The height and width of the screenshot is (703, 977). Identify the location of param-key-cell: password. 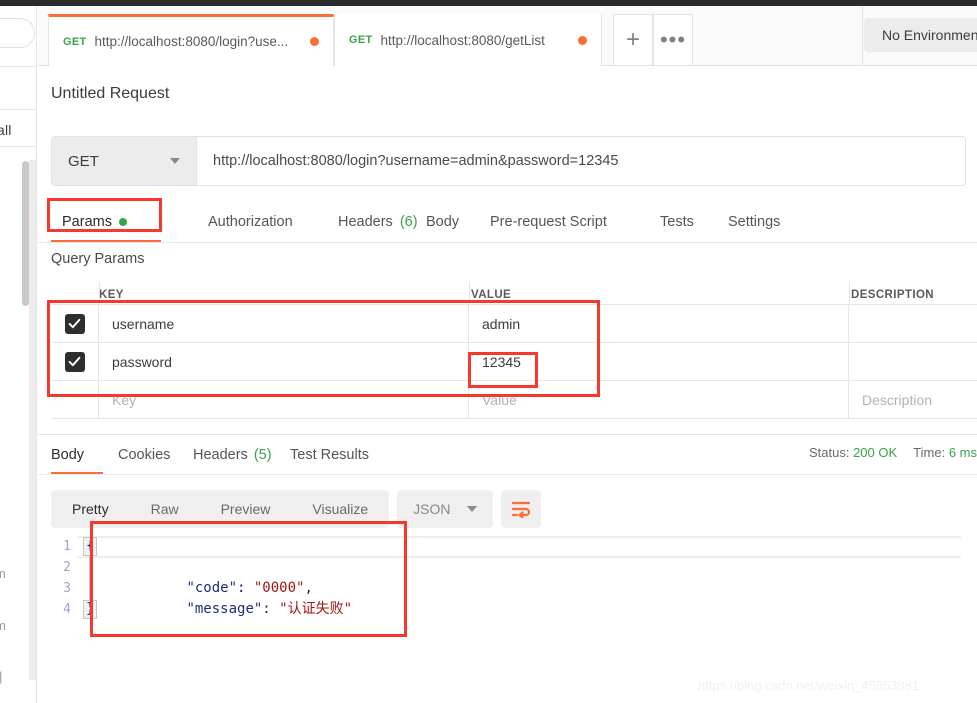
(284, 361).